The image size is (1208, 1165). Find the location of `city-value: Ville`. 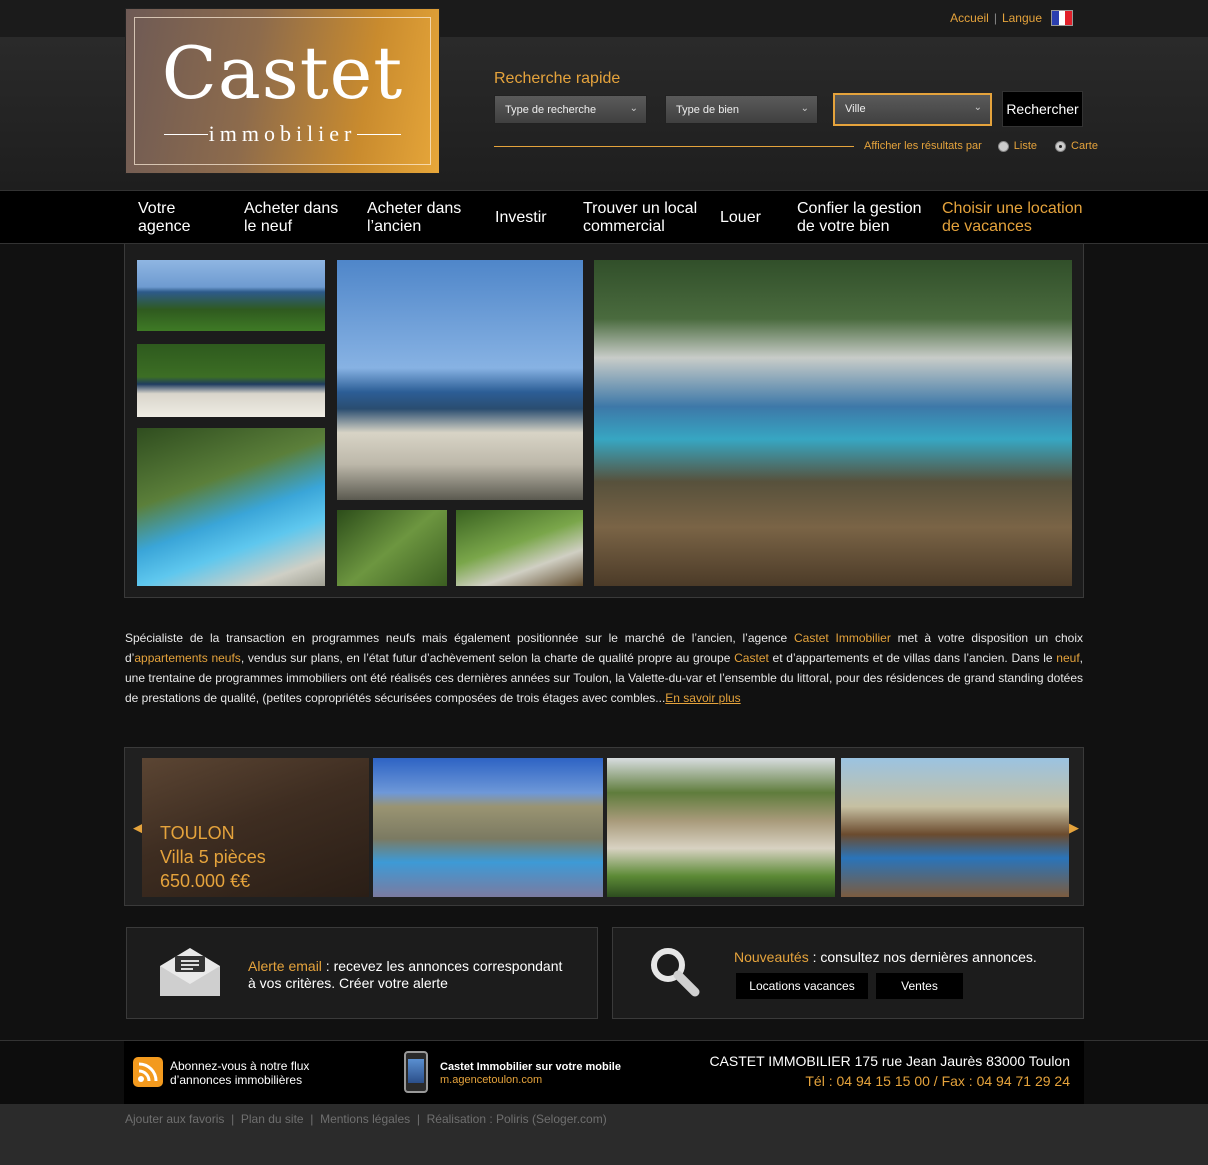

city-value: Ville is located at coordinates (855, 109).